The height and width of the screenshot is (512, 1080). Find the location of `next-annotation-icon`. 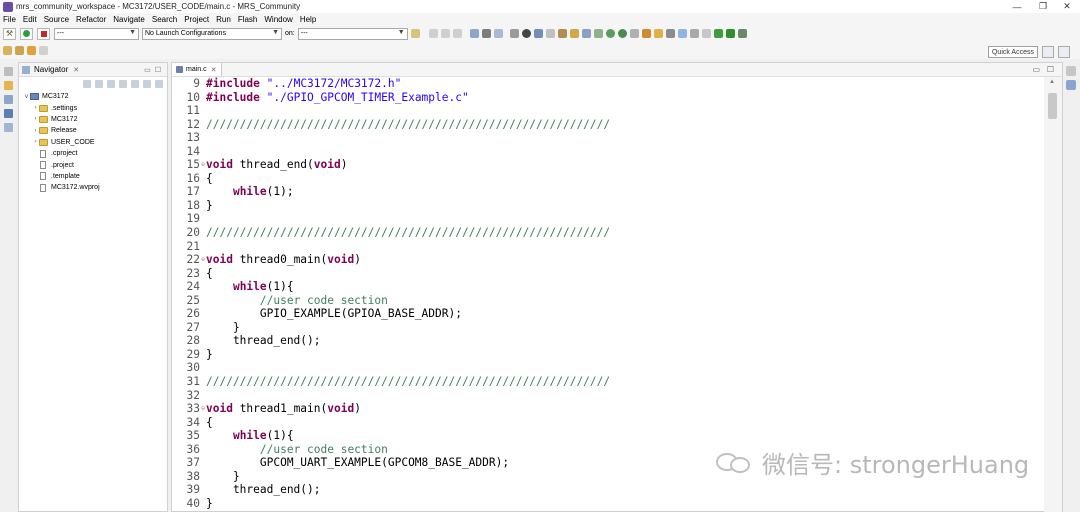

next-annotation-icon is located at coordinates (7, 50).